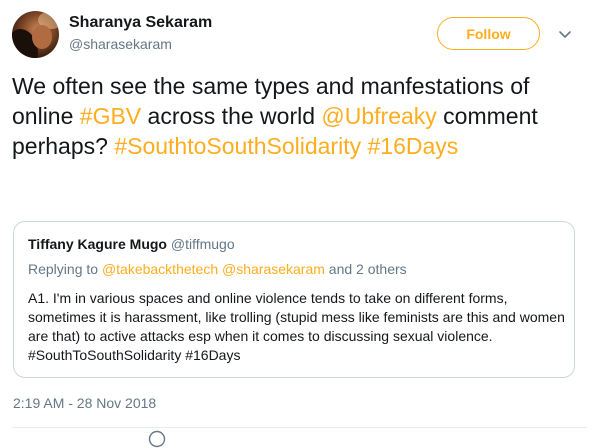  Describe the element at coordinates (299, 427) in the screenshot. I see `divider` at that location.